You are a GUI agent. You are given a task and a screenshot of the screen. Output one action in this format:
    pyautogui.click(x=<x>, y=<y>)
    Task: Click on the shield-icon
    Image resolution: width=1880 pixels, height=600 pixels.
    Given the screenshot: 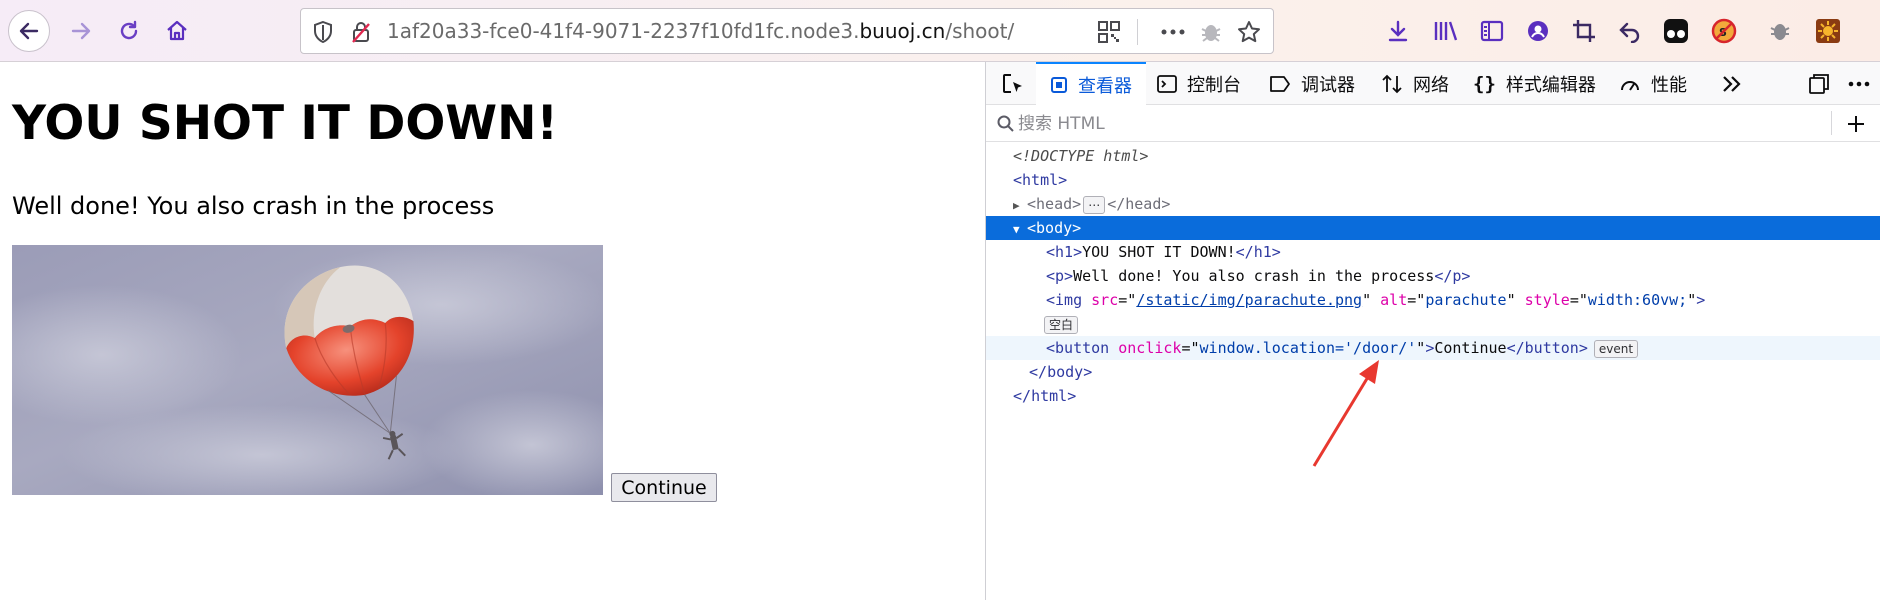 What is the action you would take?
    pyautogui.click(x=323, y=32)
    